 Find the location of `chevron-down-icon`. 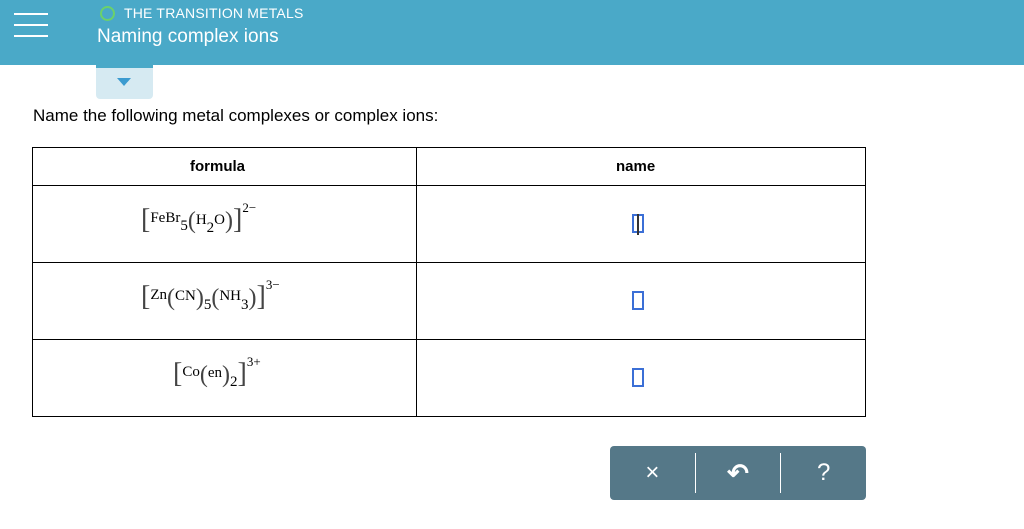

chevron-down-icon is located at coordinates (124, 82).